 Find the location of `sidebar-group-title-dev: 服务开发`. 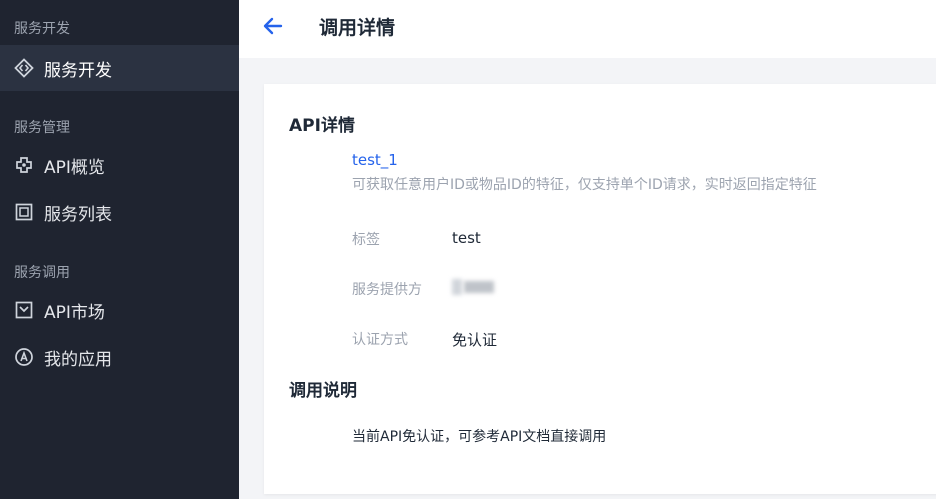

sidebar-group-title-dev: 服务开发 is located at coordinates (42, 29).